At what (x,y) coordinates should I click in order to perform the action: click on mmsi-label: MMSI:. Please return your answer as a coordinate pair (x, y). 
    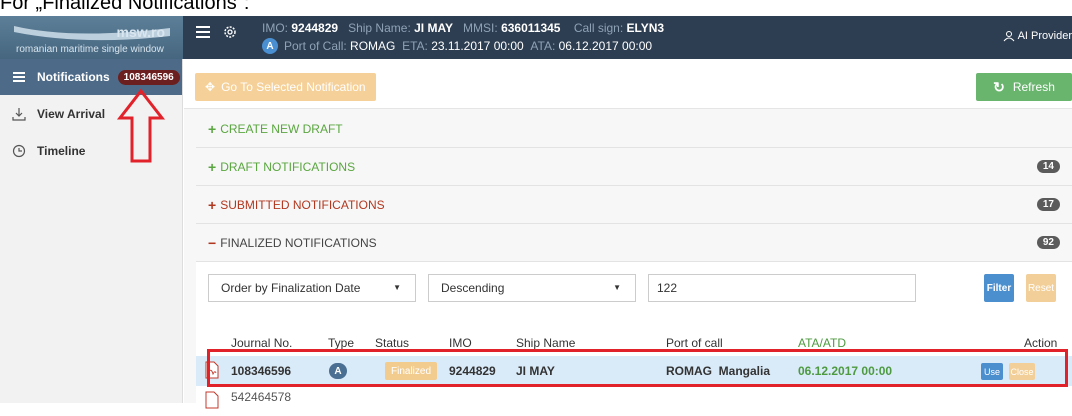
    Looking at the image, I should click on (480, 28).